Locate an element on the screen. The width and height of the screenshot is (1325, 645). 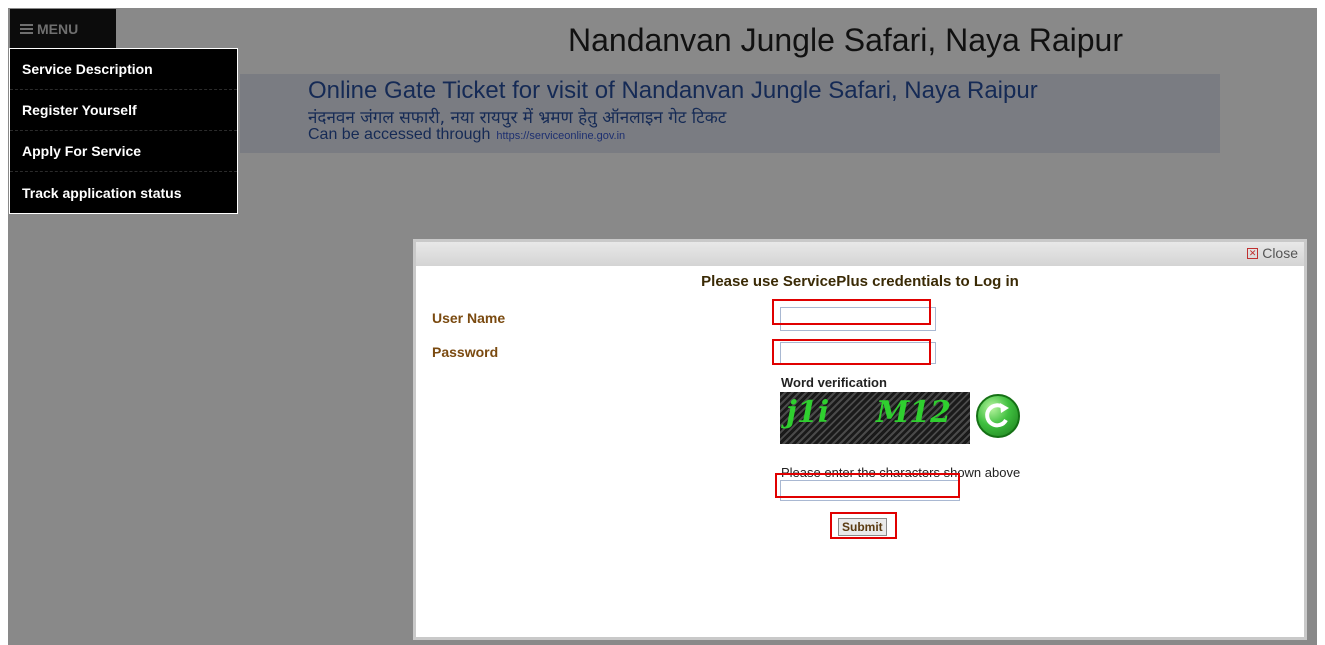
dialog-header: ✕ Close is located at coordinates (860, 254).